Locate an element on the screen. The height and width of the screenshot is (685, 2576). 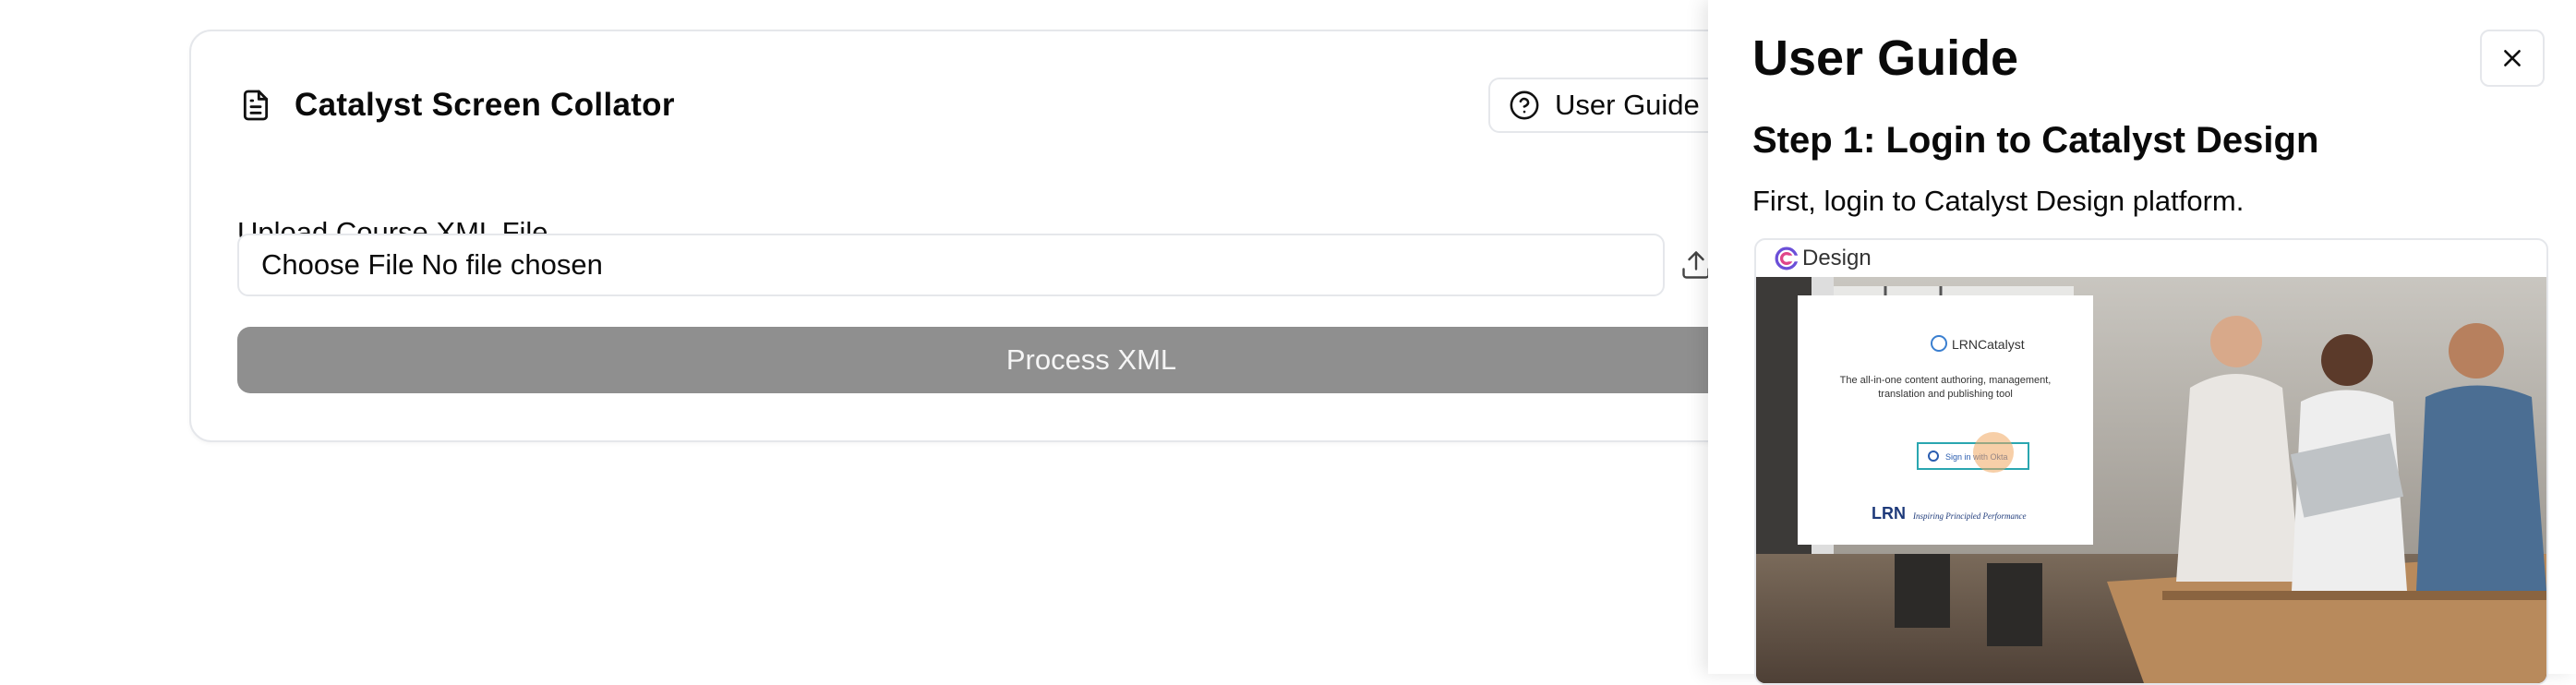
screenshot-footer-brand: LRN is located at coordinates (1889, 514).